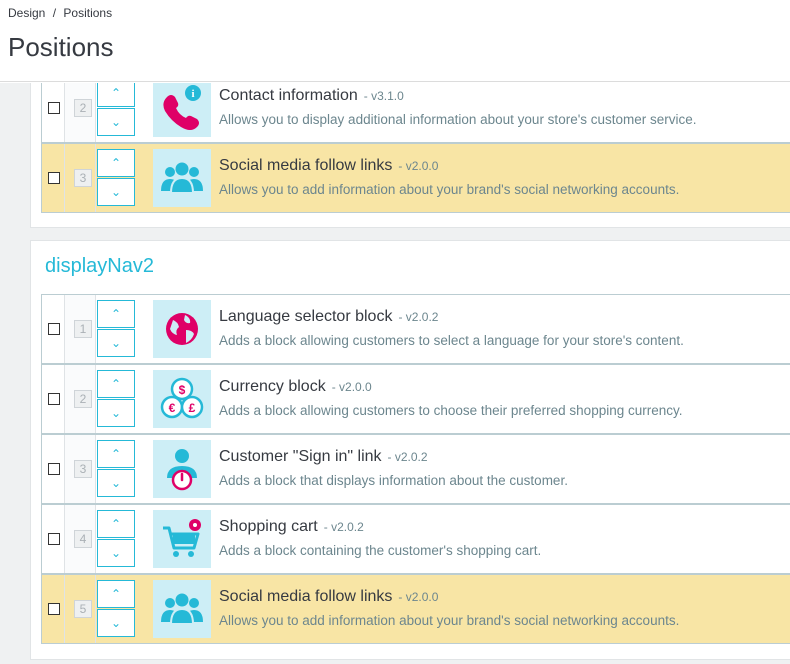  Describe the element at coordinates (182, 178) in the screenshot. I see `social-people-icon` at that location.